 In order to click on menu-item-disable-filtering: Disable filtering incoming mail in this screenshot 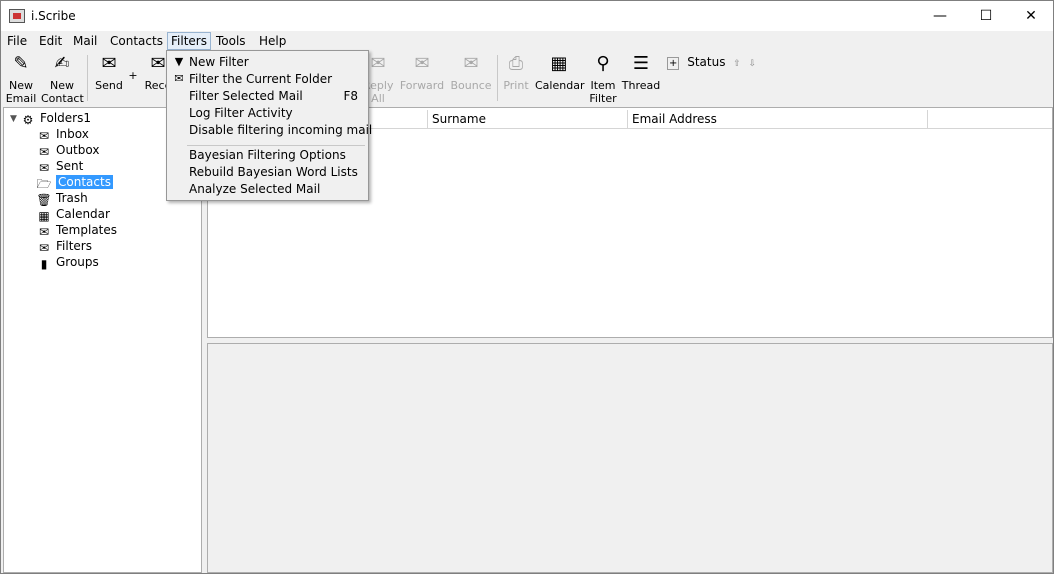, I will do `click(280, 130)`.